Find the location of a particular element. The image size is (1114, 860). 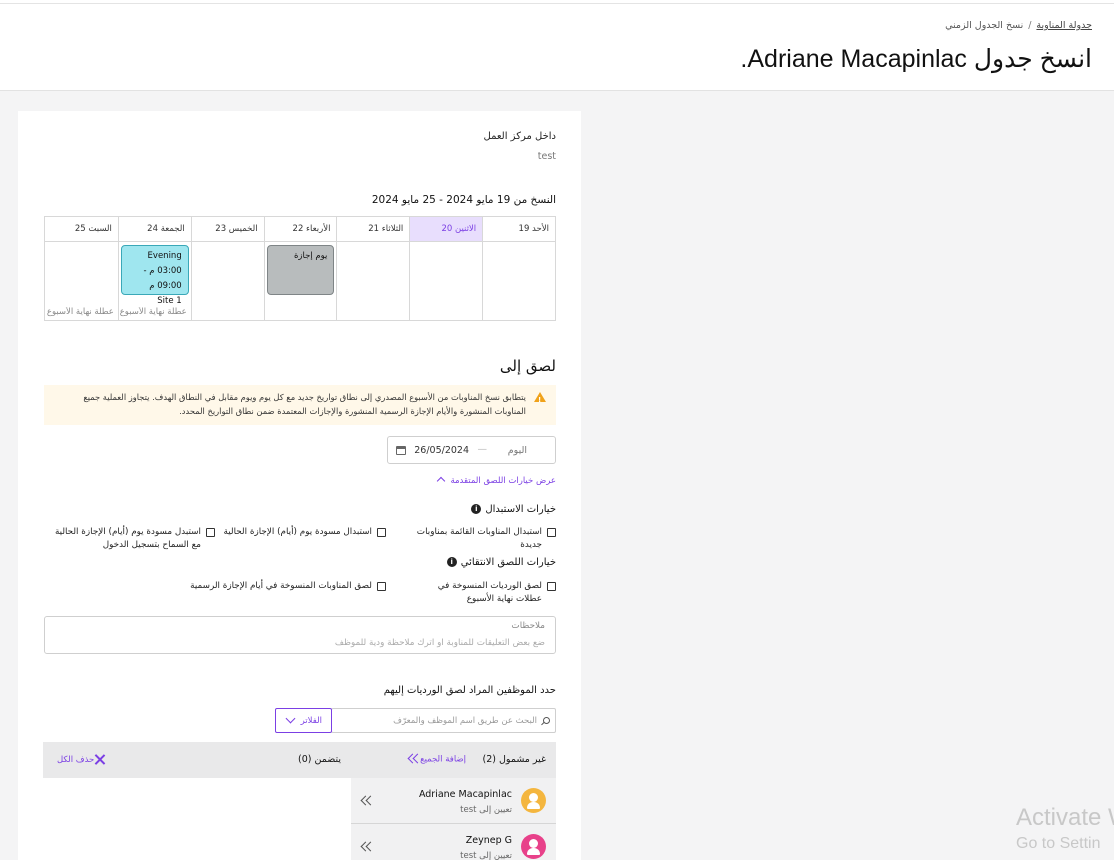

day-cell-sun is located at coordinates (518, 281).